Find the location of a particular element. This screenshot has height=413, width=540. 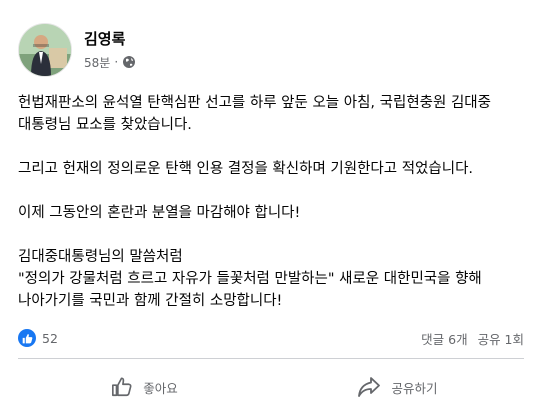

post-paragraph: 이제 그동안의 혼란과 분열을 마감해야 합니다! is located at coordinates (159, 213).